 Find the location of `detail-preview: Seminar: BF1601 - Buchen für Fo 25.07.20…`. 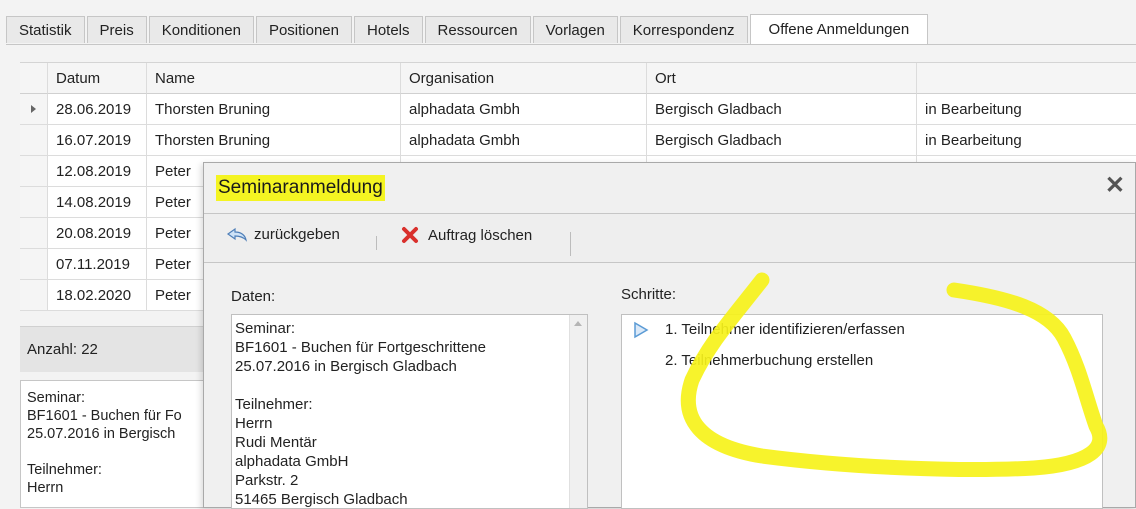

detail-preview: Seminar: BF1601 - Buchen für Fo 25.07.20… is located at coordinates (120, 444).